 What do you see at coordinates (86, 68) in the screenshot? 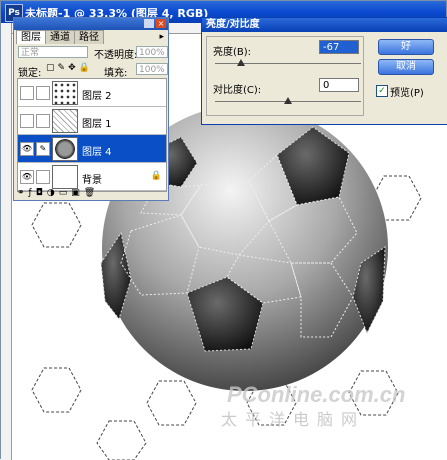
I see `lock-all-icon: 🔒` at bounding box center [86, 68].